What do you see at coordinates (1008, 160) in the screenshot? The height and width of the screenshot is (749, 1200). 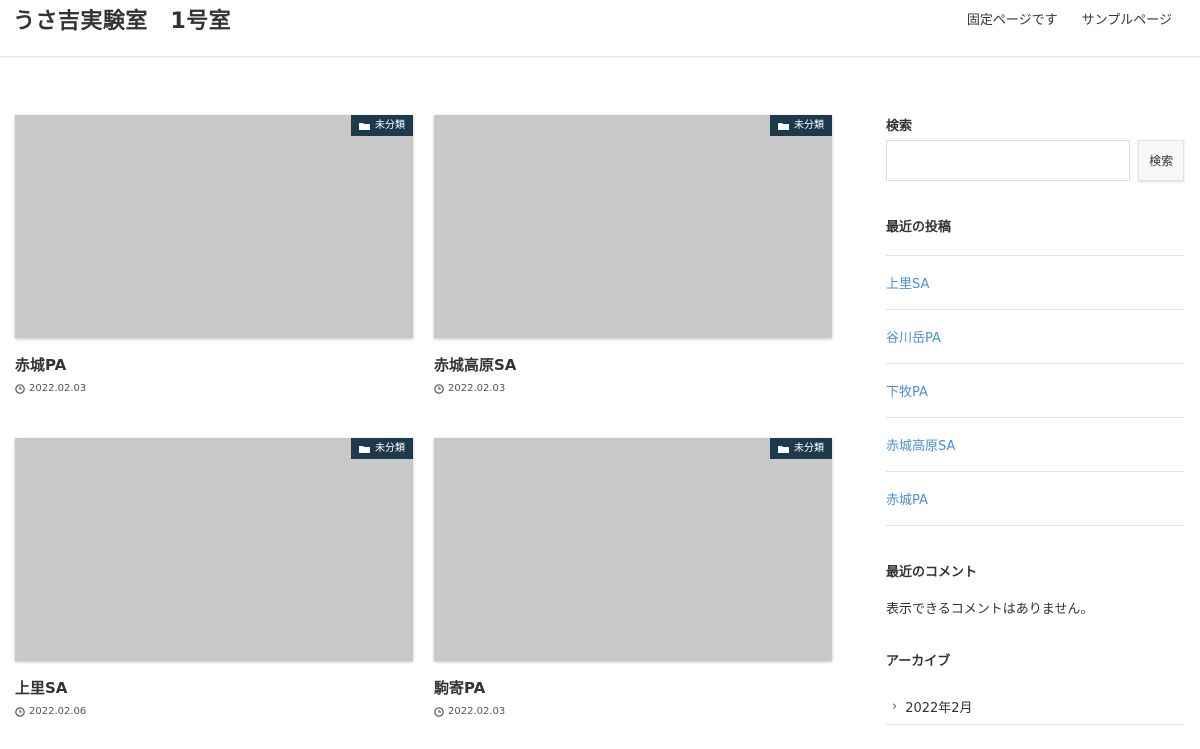 I see `search-input` at bounding box center [1008, 160].